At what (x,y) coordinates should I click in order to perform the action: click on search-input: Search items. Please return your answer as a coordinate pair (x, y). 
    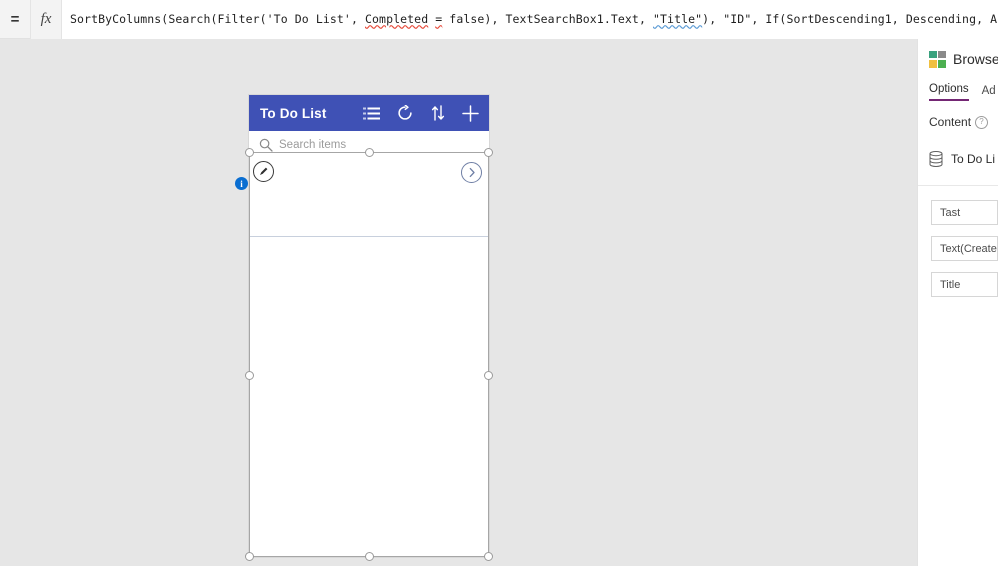
    Looking at the image, I should click on (312, 145).